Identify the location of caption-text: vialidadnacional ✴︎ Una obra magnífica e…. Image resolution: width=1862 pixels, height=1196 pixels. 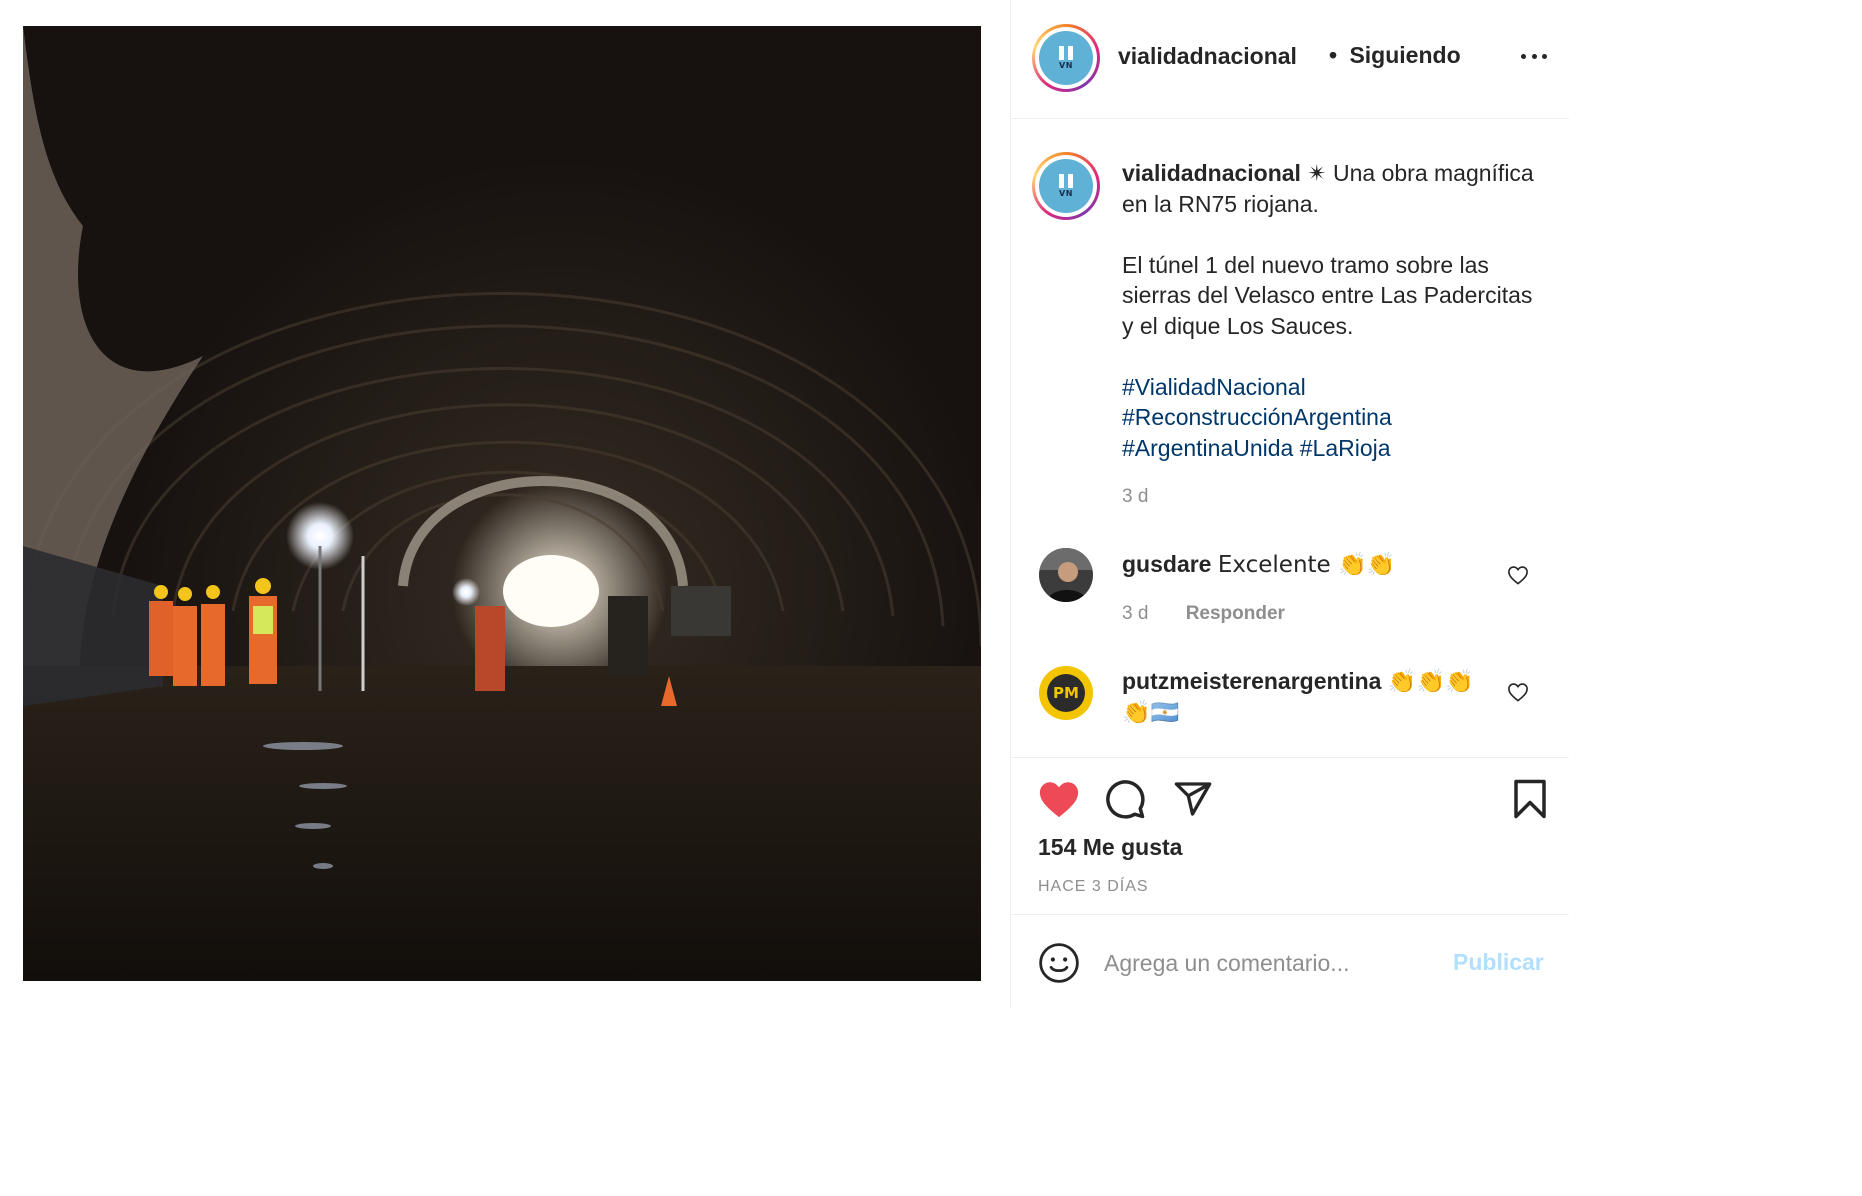
(1332, 310).